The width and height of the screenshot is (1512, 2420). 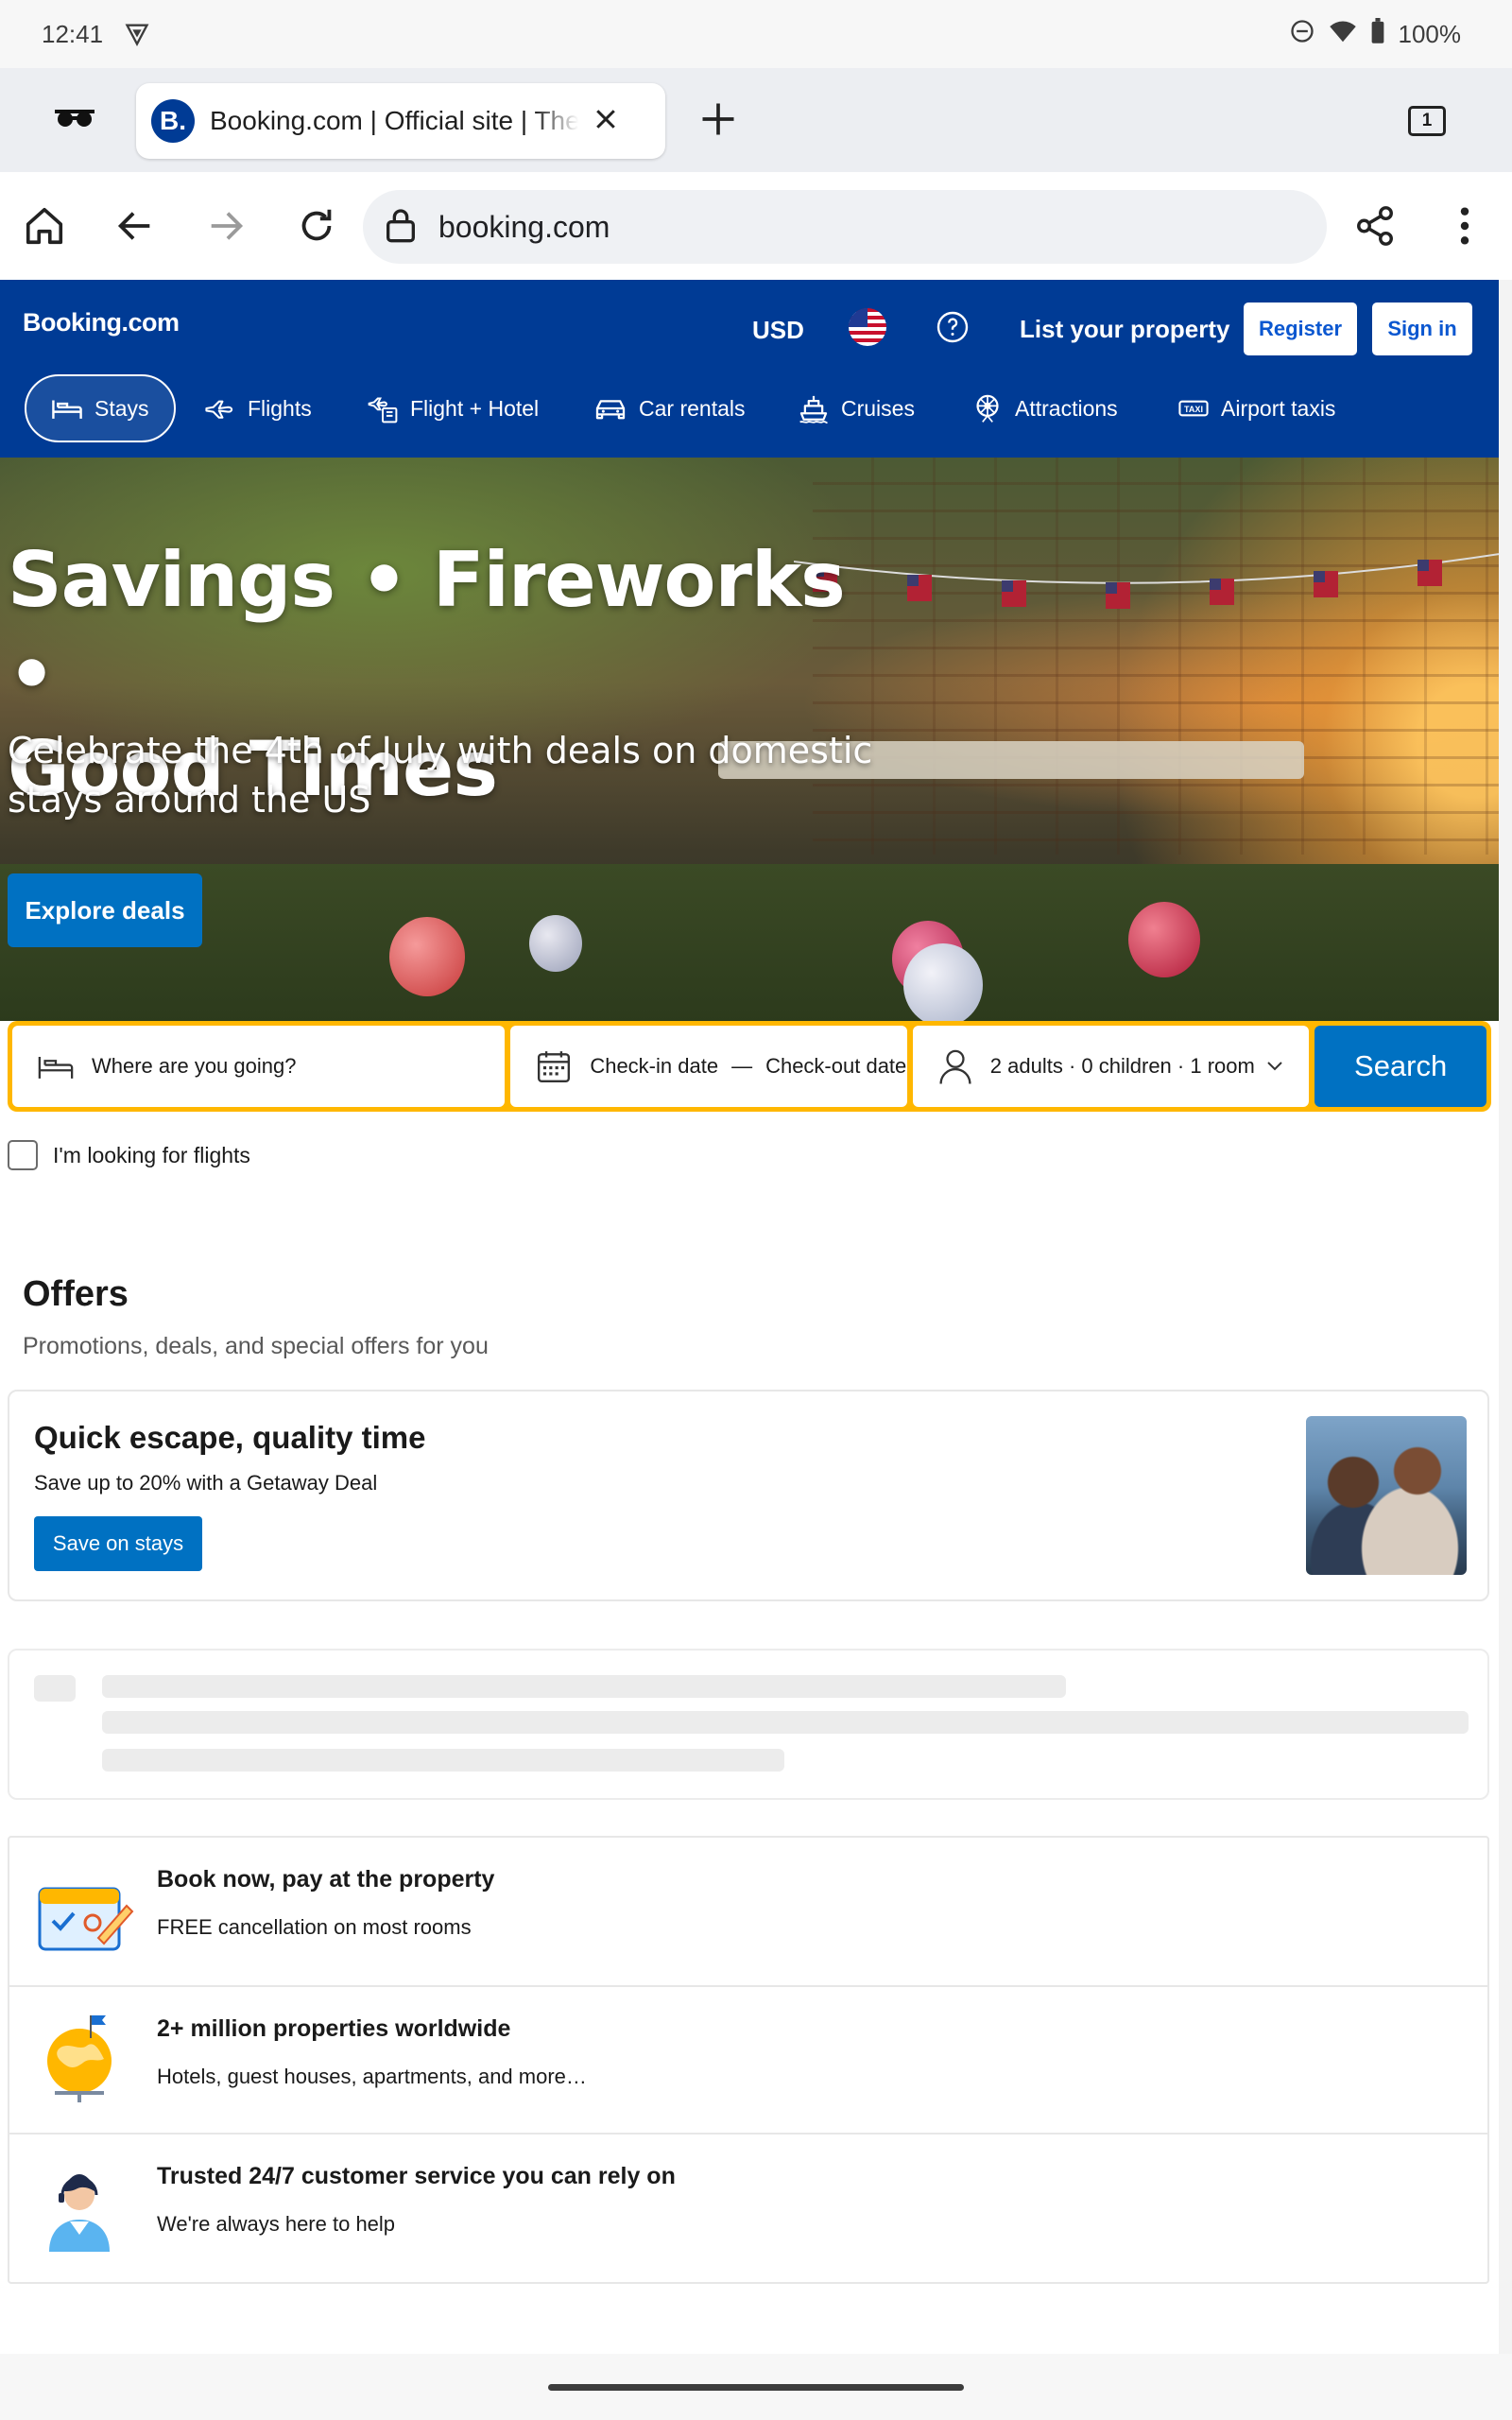 I want to click on nav-flights-label: Flights, so click(x=280, y=408).